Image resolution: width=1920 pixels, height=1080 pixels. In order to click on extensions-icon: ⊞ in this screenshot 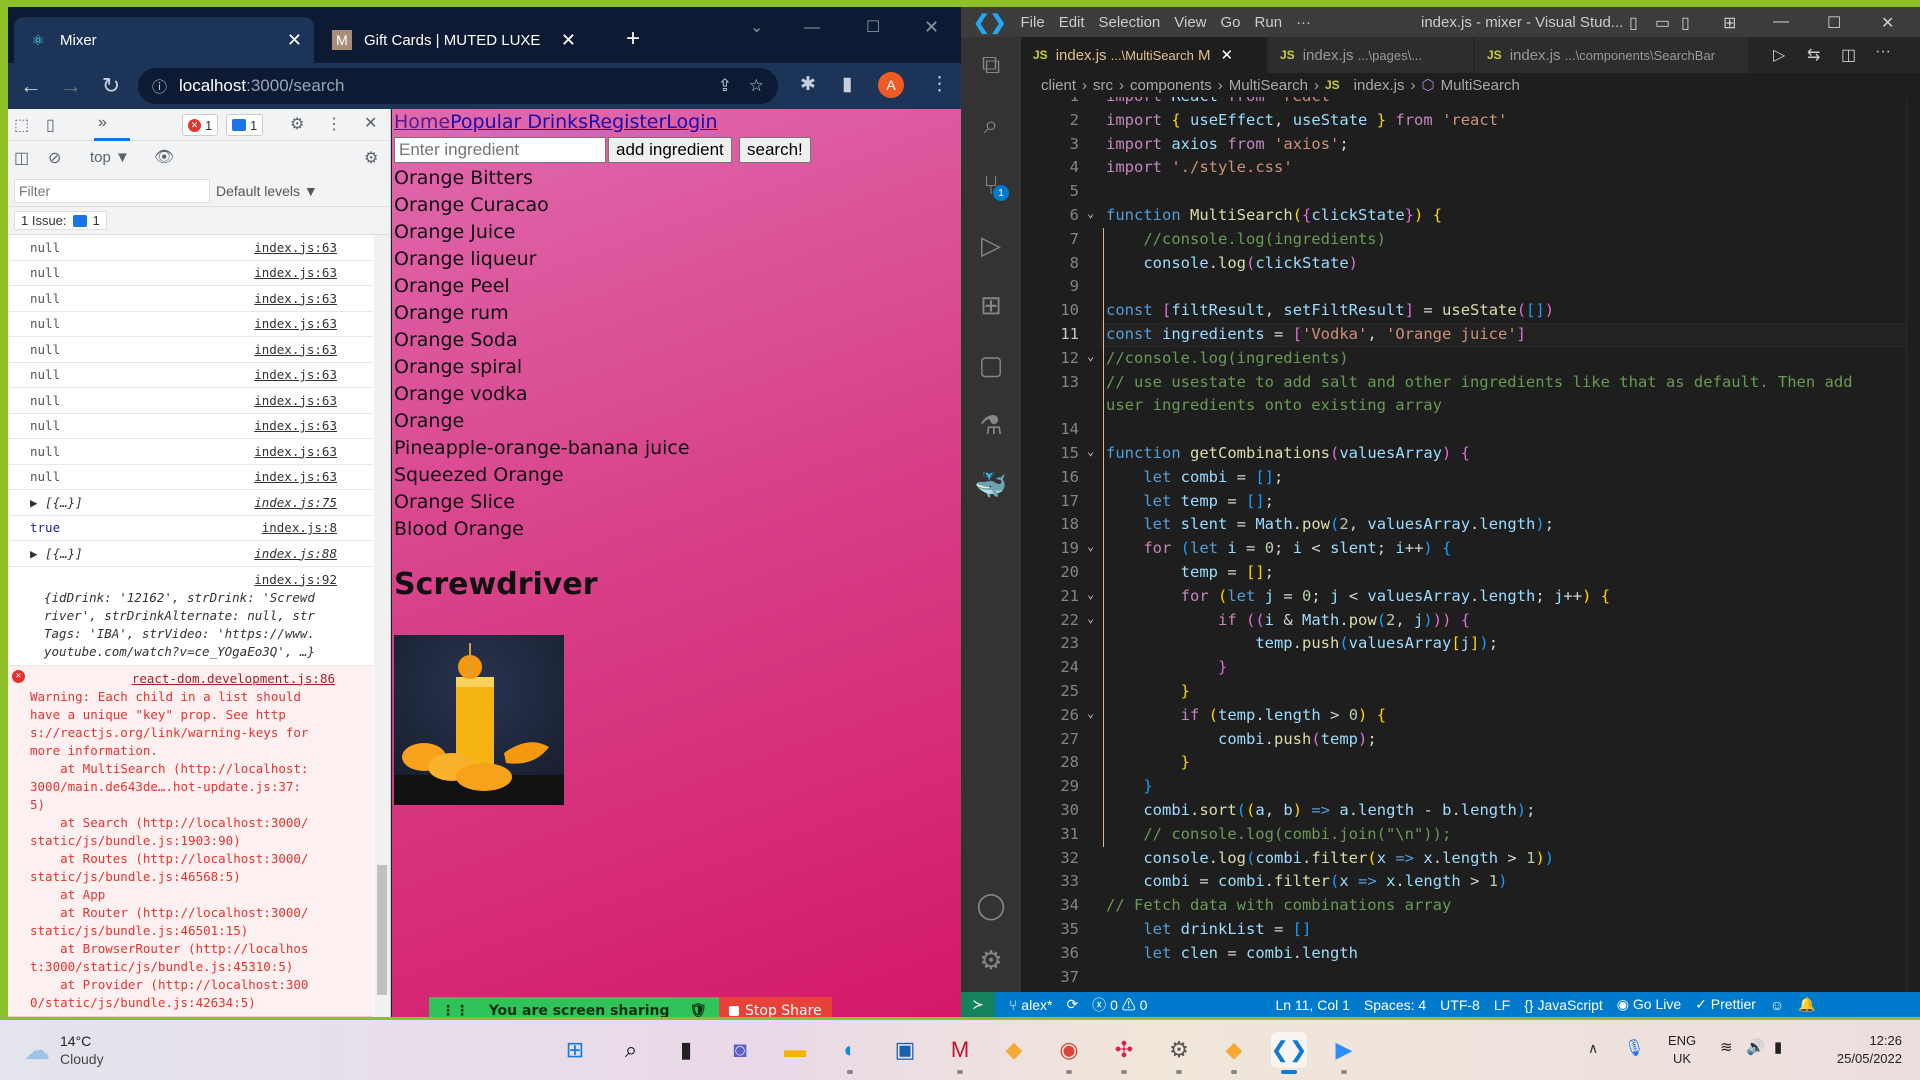, I will do `click(991, 305)`.